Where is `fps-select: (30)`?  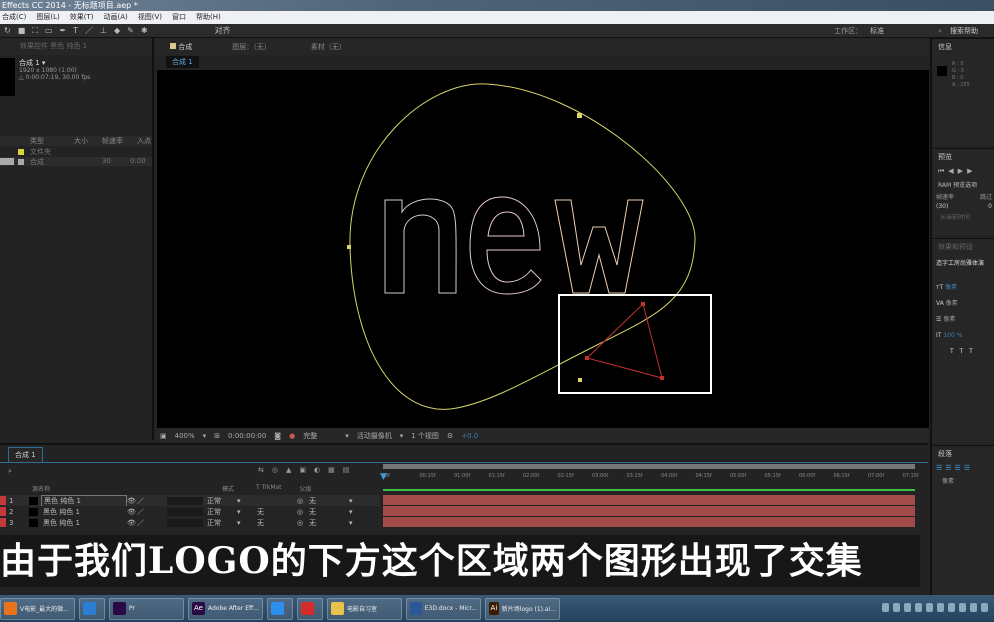
fps-select: (30) is located at coordinates (942, 206).